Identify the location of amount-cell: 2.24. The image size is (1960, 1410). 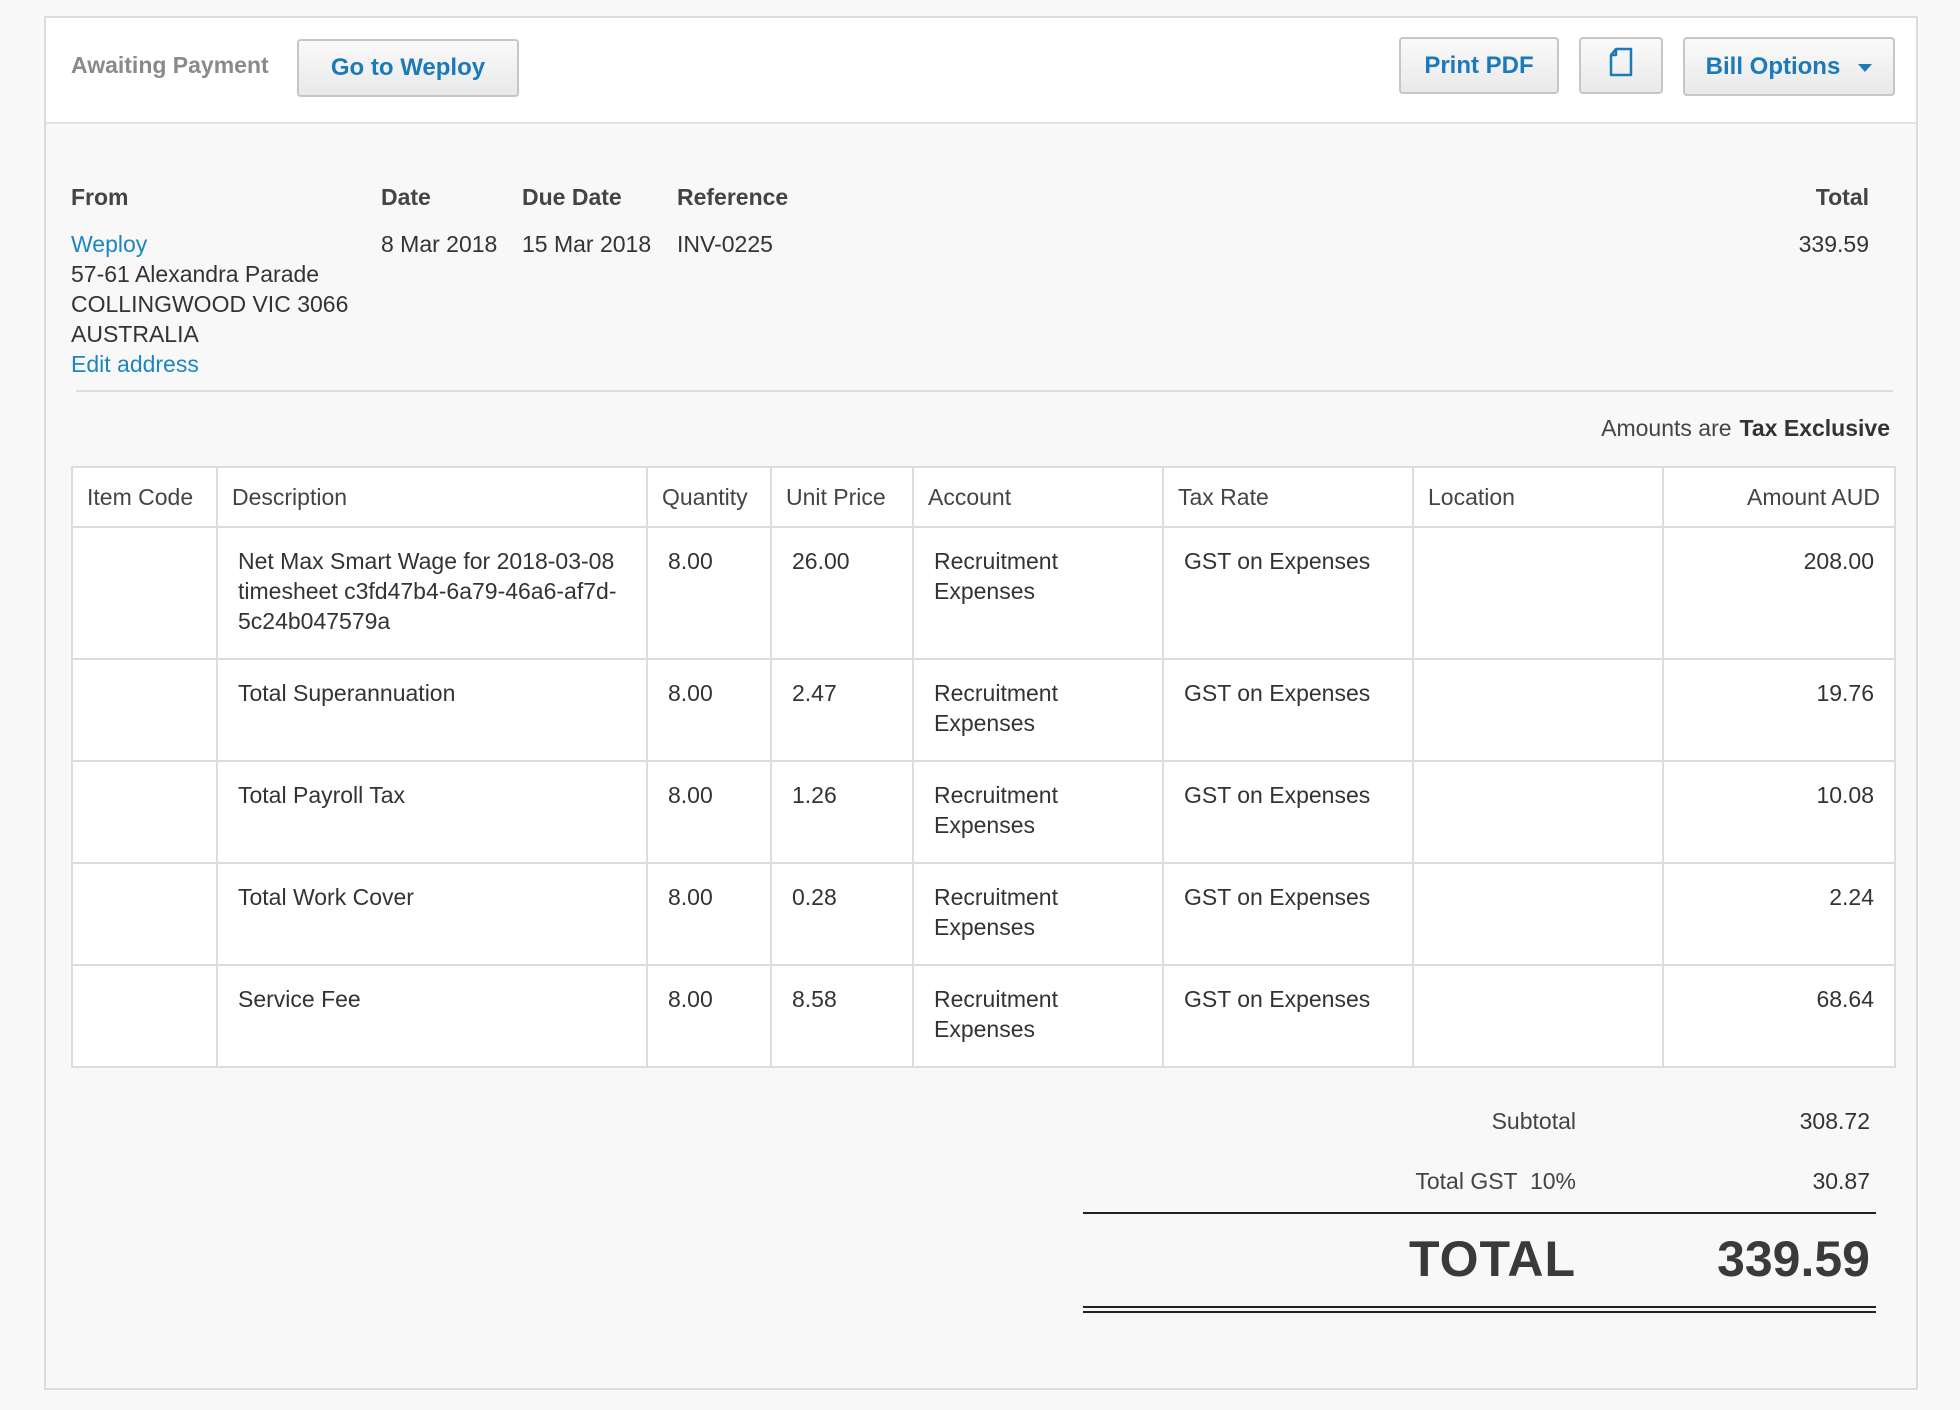
(1779, 914).